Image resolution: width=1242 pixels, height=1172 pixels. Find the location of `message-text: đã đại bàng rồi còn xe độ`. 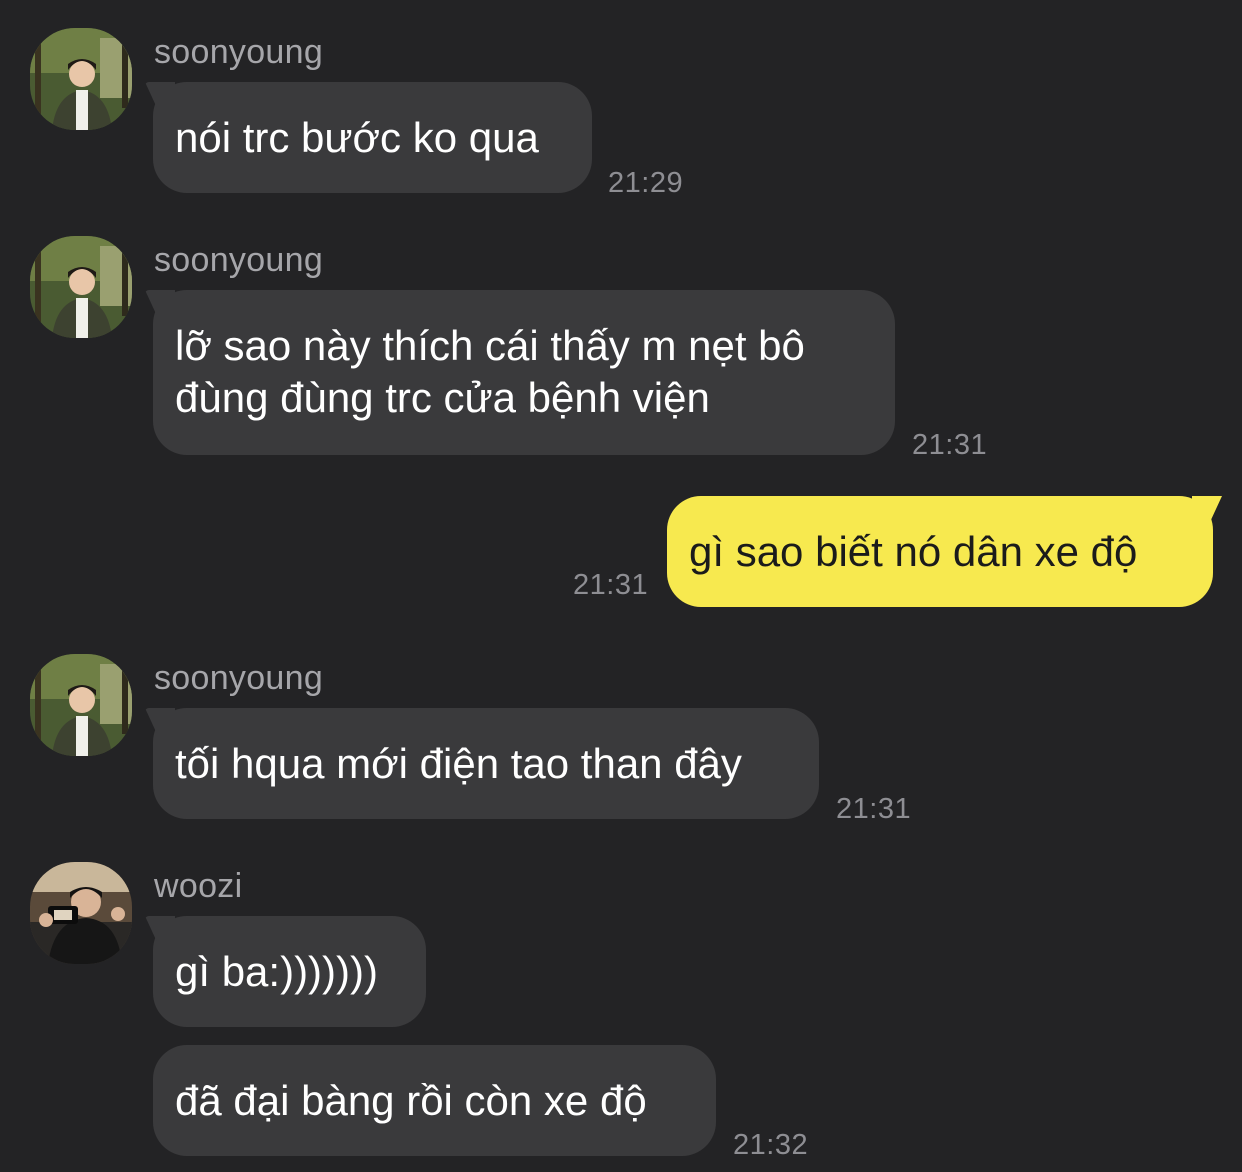

message-text: đã đại bàng rồi còn xe độ is located at coordinates (411, 1100).